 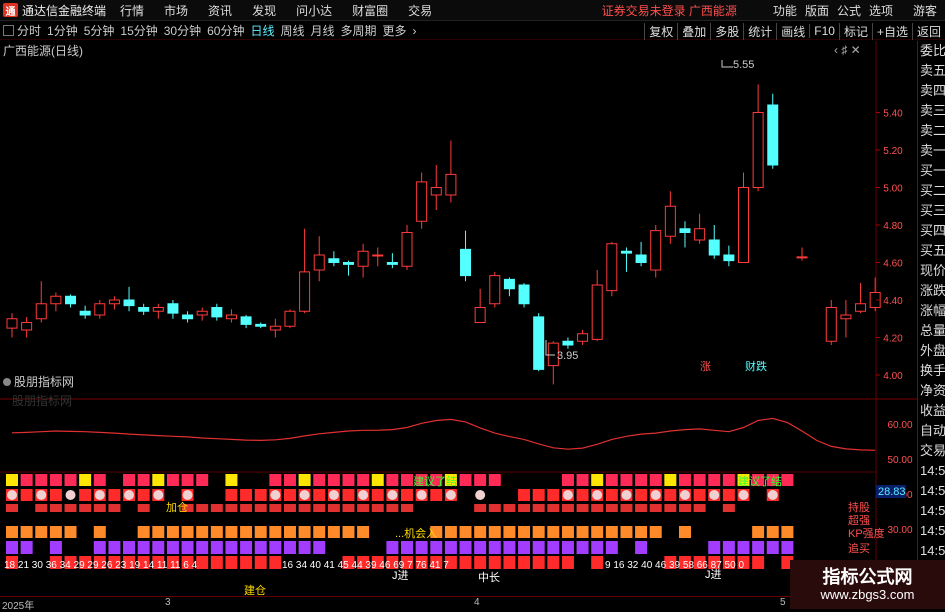 I want to click on f10-button: F10, so click(x=824, y=31).